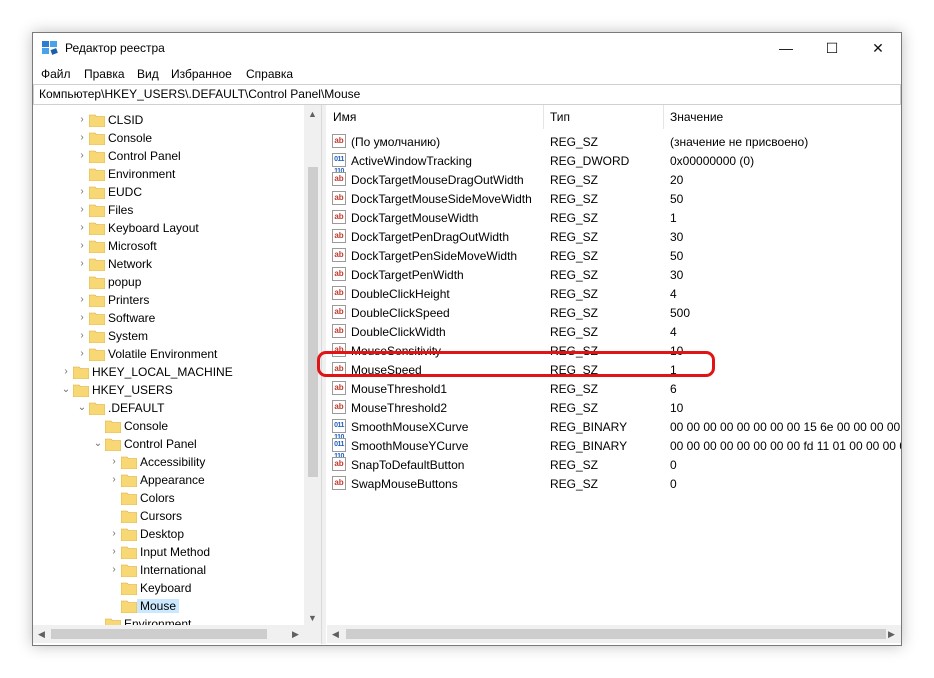 This screenshot has height=678, width=934. Describe the element at coordinates (168, 138) in the screenshot. I see `tree-item: › Console` at that location.